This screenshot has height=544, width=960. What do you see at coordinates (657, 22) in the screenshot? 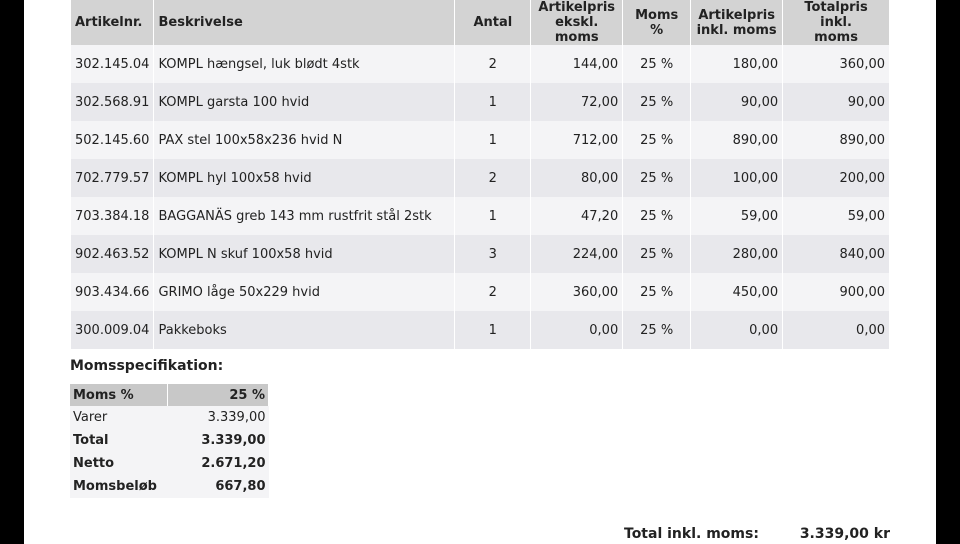
I see `header-vat-pct: Moms %` at bounding box center [657, 22].